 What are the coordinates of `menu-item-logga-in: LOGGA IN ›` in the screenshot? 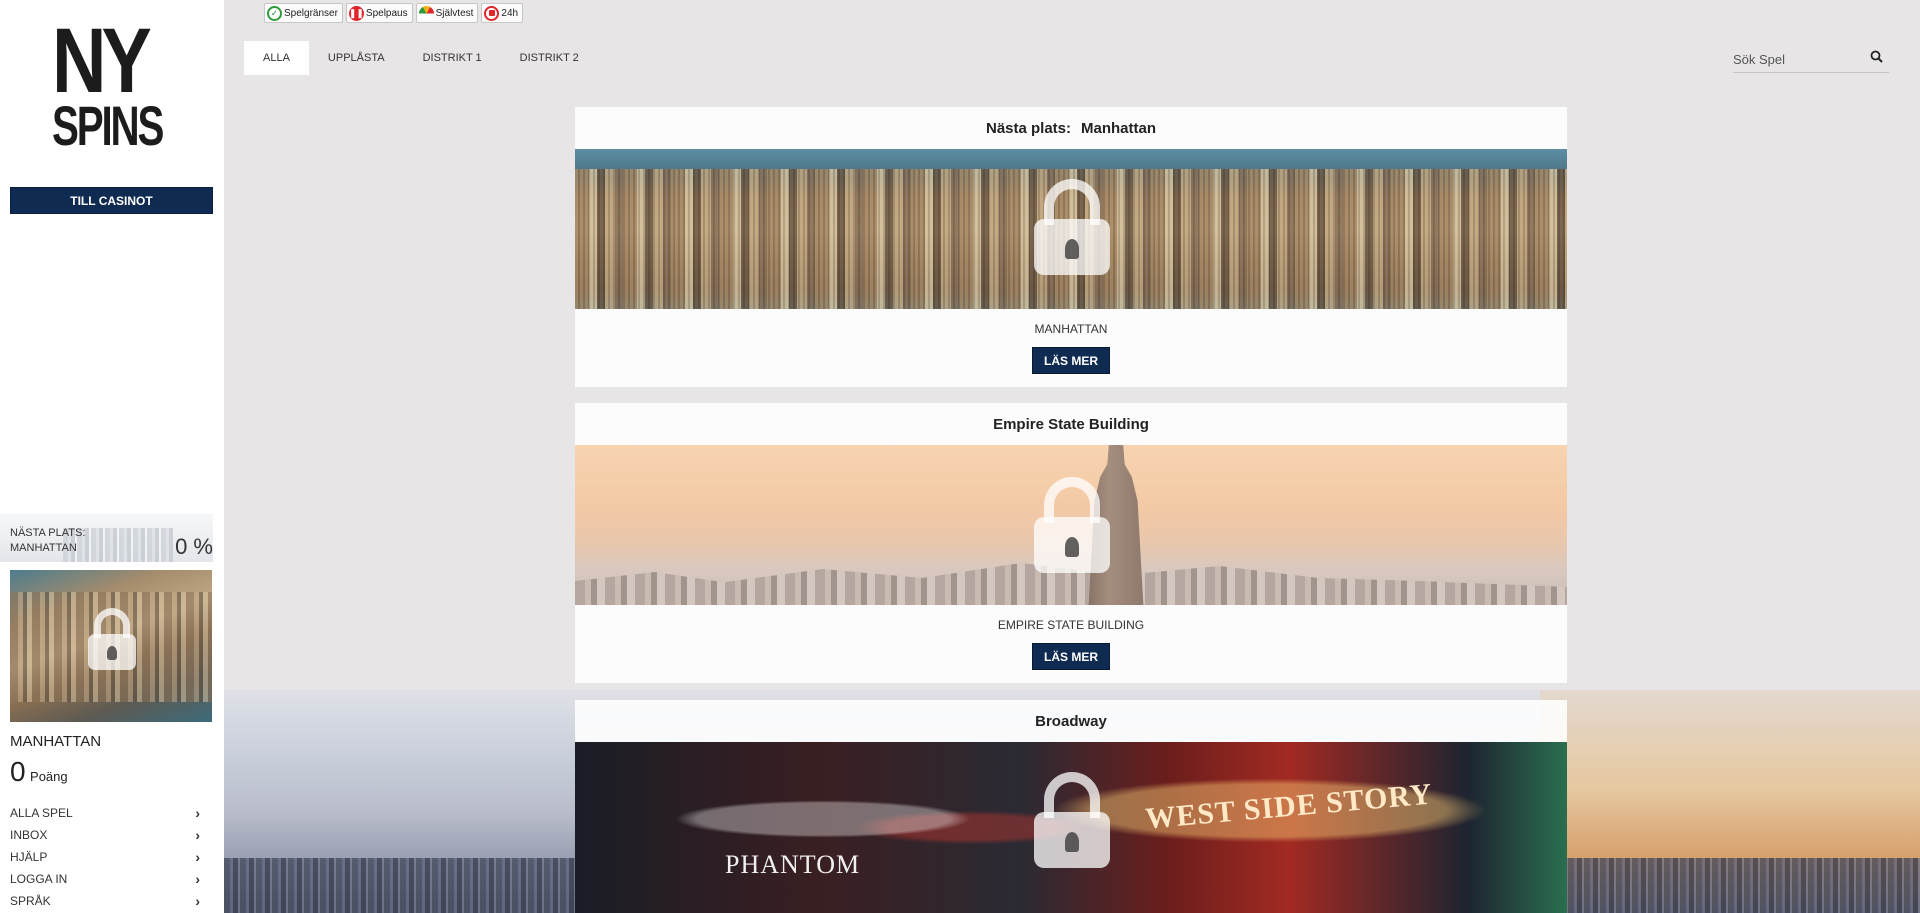 It's located at (105, 879).